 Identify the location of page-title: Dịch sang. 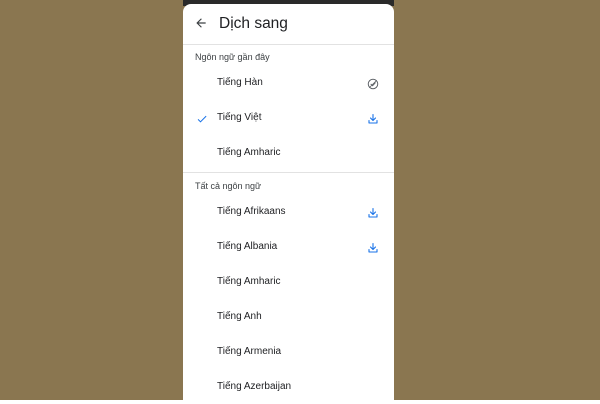
(253, 23).